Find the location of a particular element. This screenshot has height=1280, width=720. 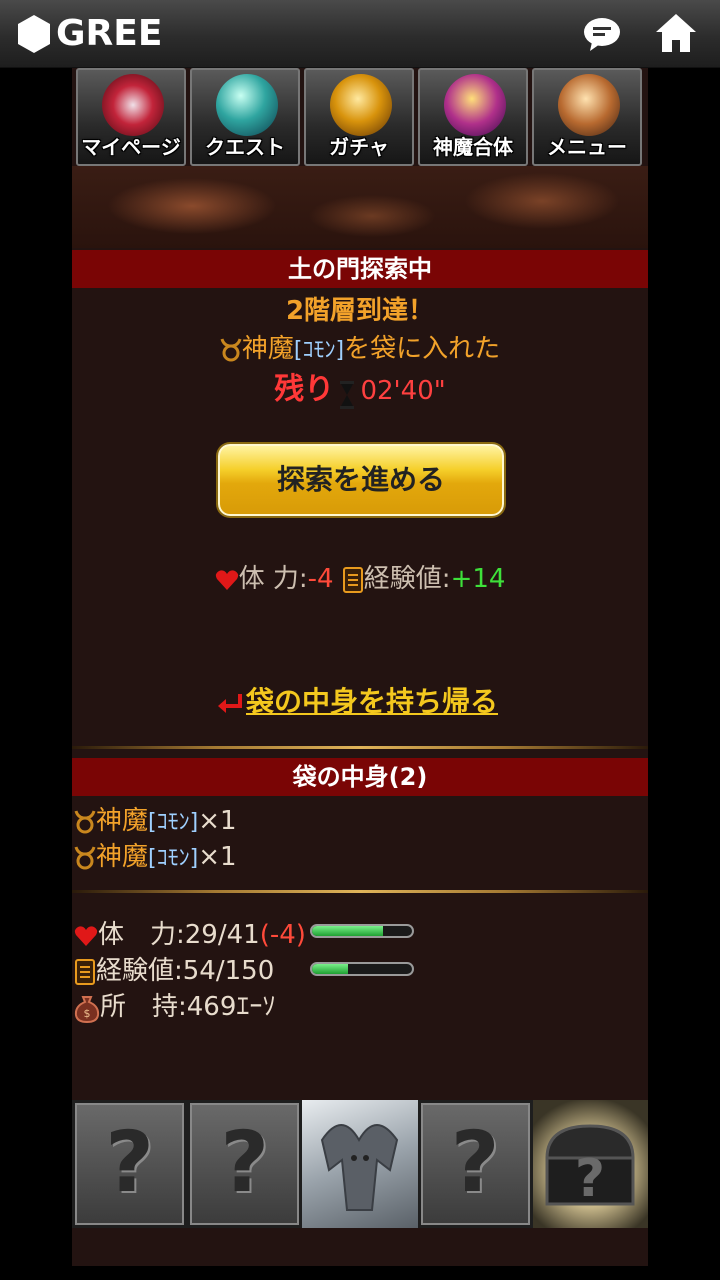

nav-gacha: ガチャ is located at coordinates (359, 117).